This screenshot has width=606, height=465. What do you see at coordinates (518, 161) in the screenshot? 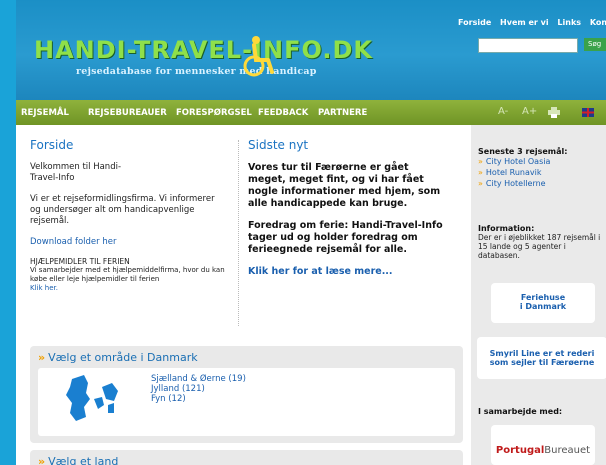
I see `latest-item-label: City Hotel Oasia` at bounding box center [518, 161].